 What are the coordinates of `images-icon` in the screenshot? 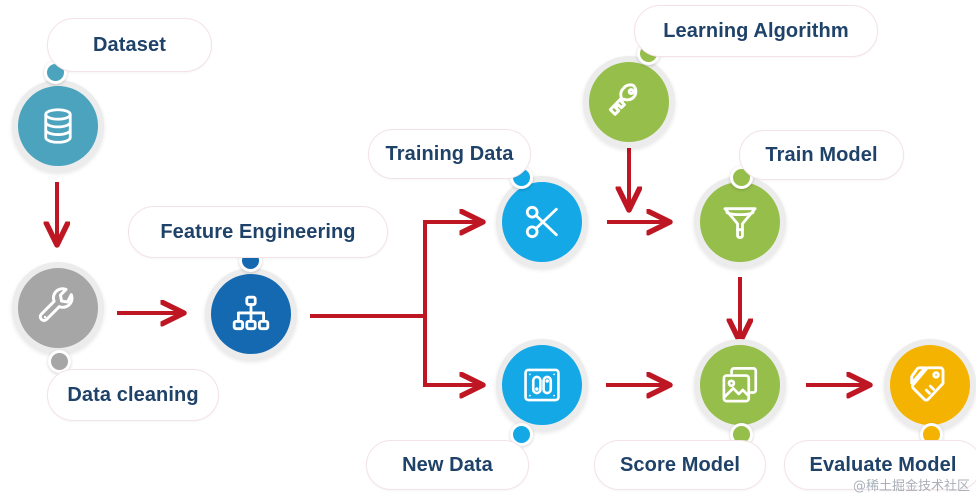 It's located at (740, 385).